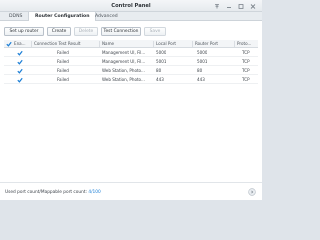 This screenshot has width=320, height=240. I want to click on save-button: Save, so click(155, 31).